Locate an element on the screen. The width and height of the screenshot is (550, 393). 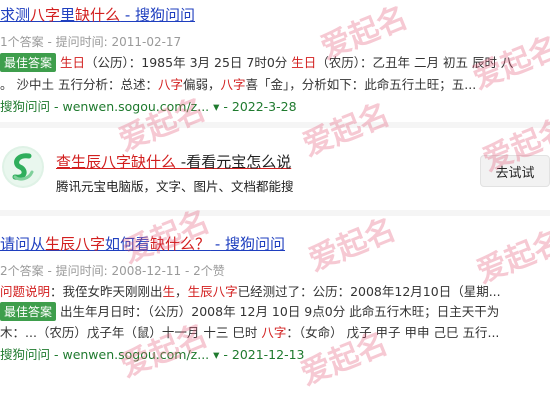
question-label: 问题说明 is located at coordinates (25, 291).